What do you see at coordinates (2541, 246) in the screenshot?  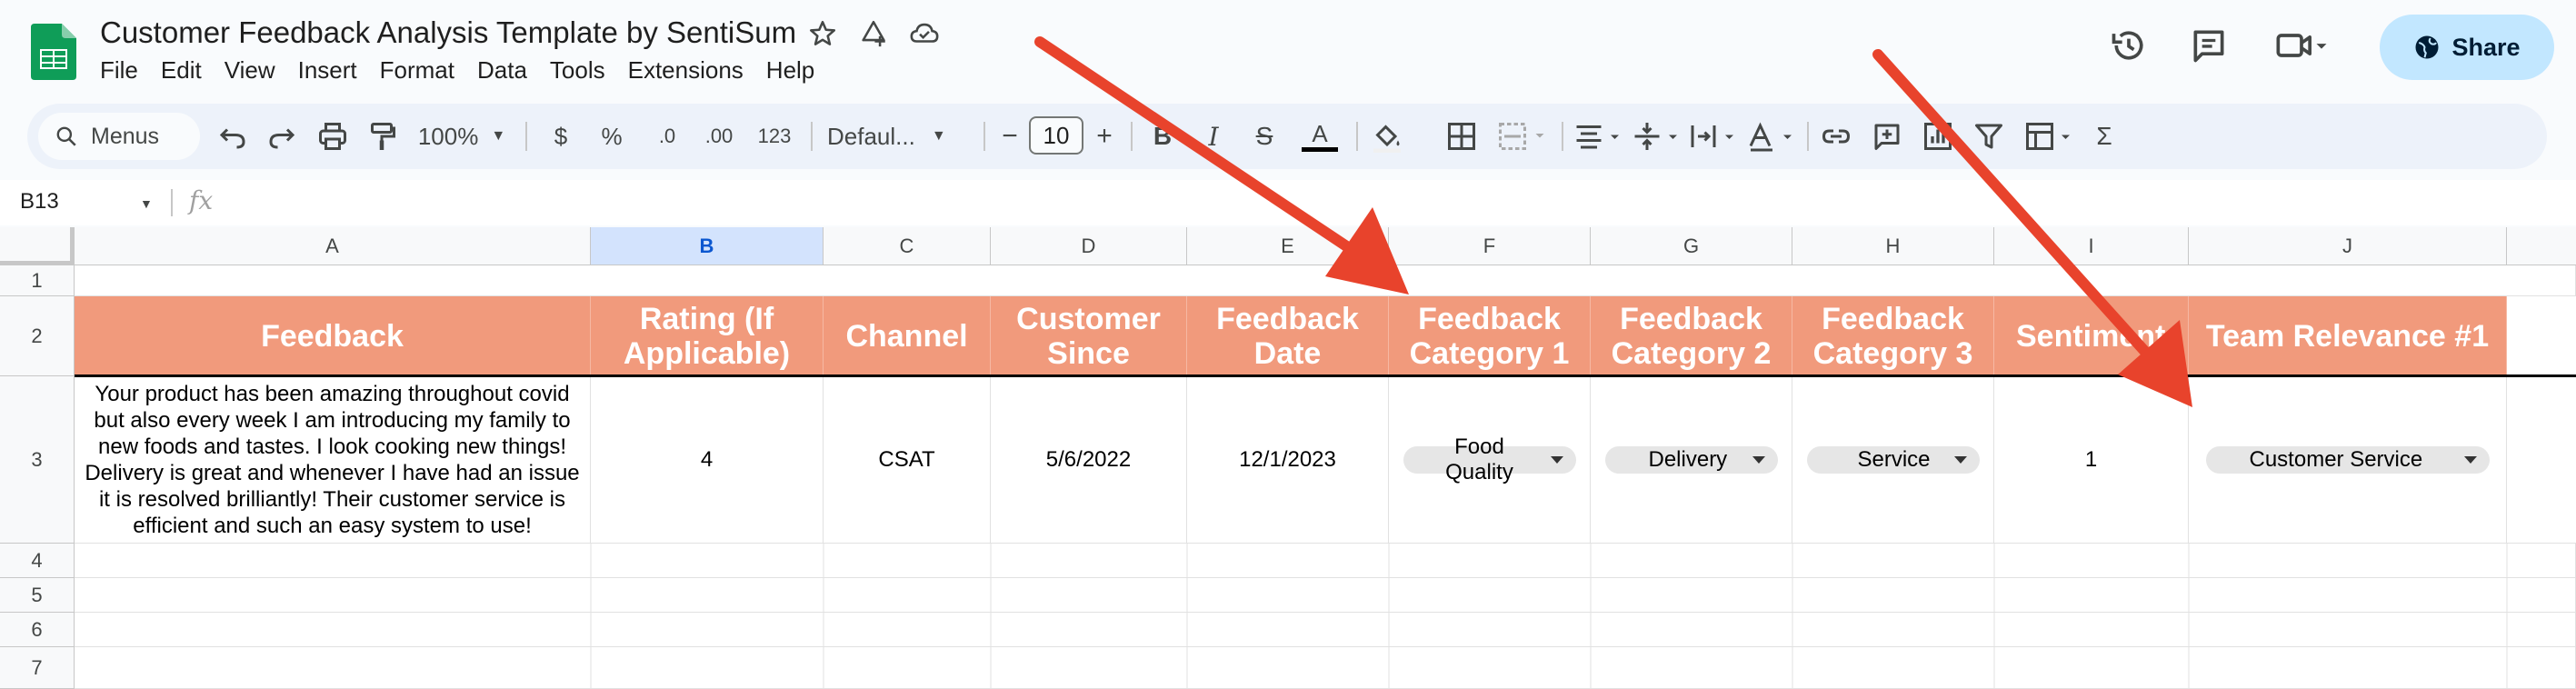 I see `column-header-k` at bounding box center [2541, 246].